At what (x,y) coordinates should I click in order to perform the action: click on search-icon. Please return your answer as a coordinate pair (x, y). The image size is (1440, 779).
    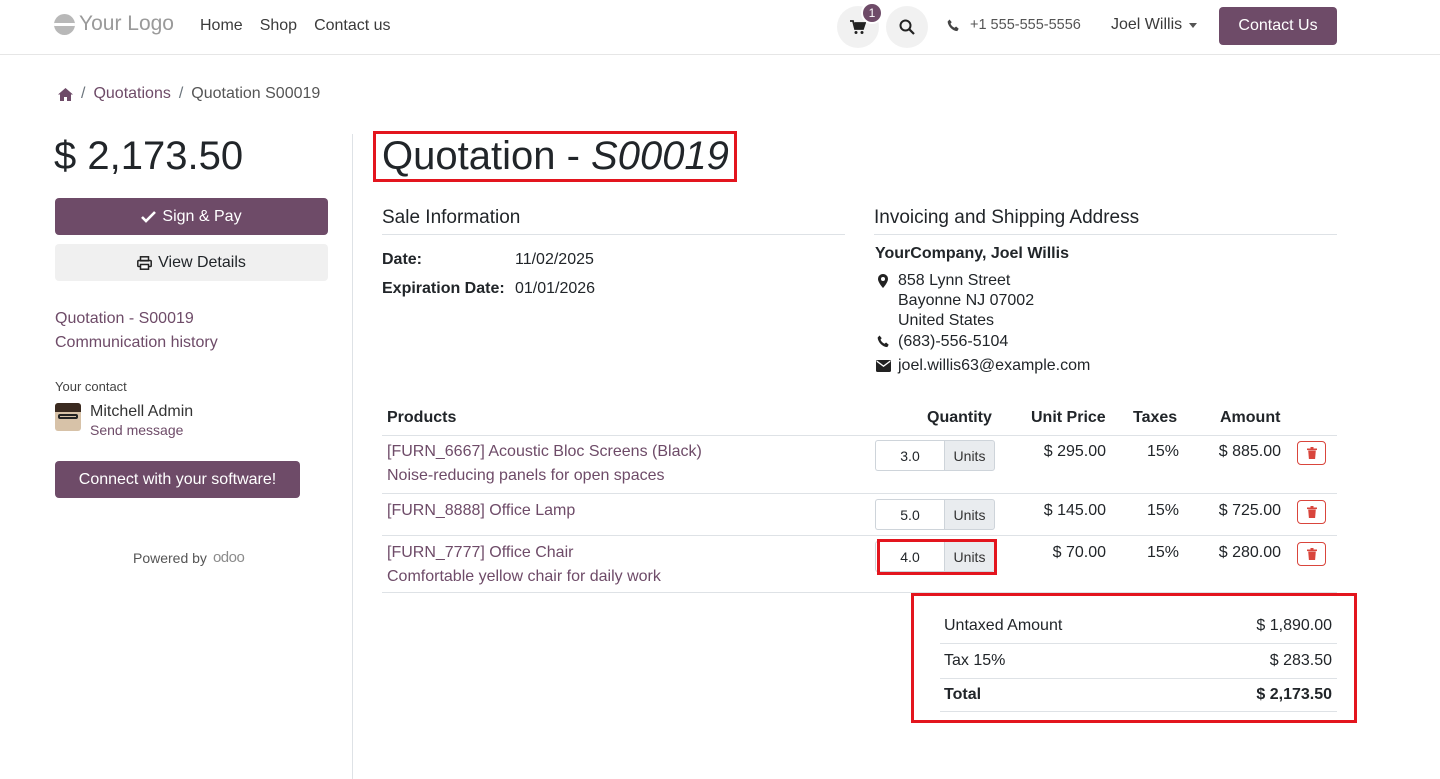
    Looking at the image, I should click on (907, 27).